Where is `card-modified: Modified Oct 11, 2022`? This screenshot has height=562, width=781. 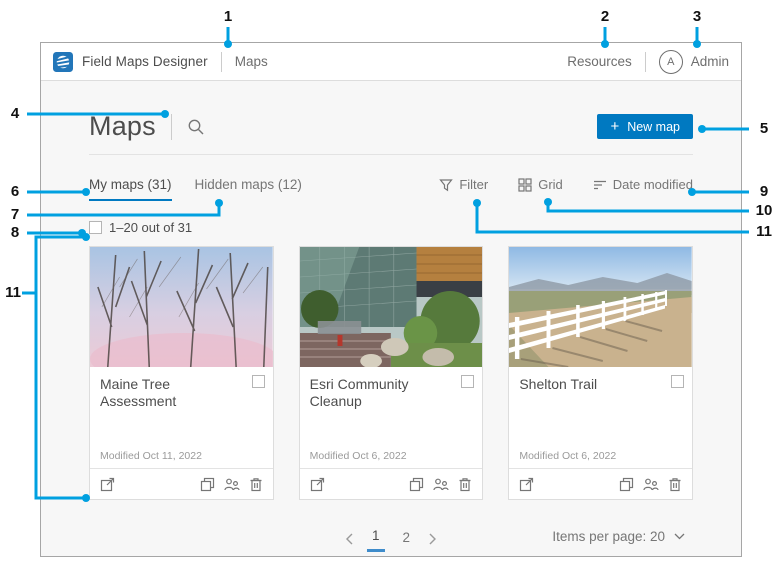 card-modified: Modified Oct 11, 2022 is located at coordinates (151, 456).